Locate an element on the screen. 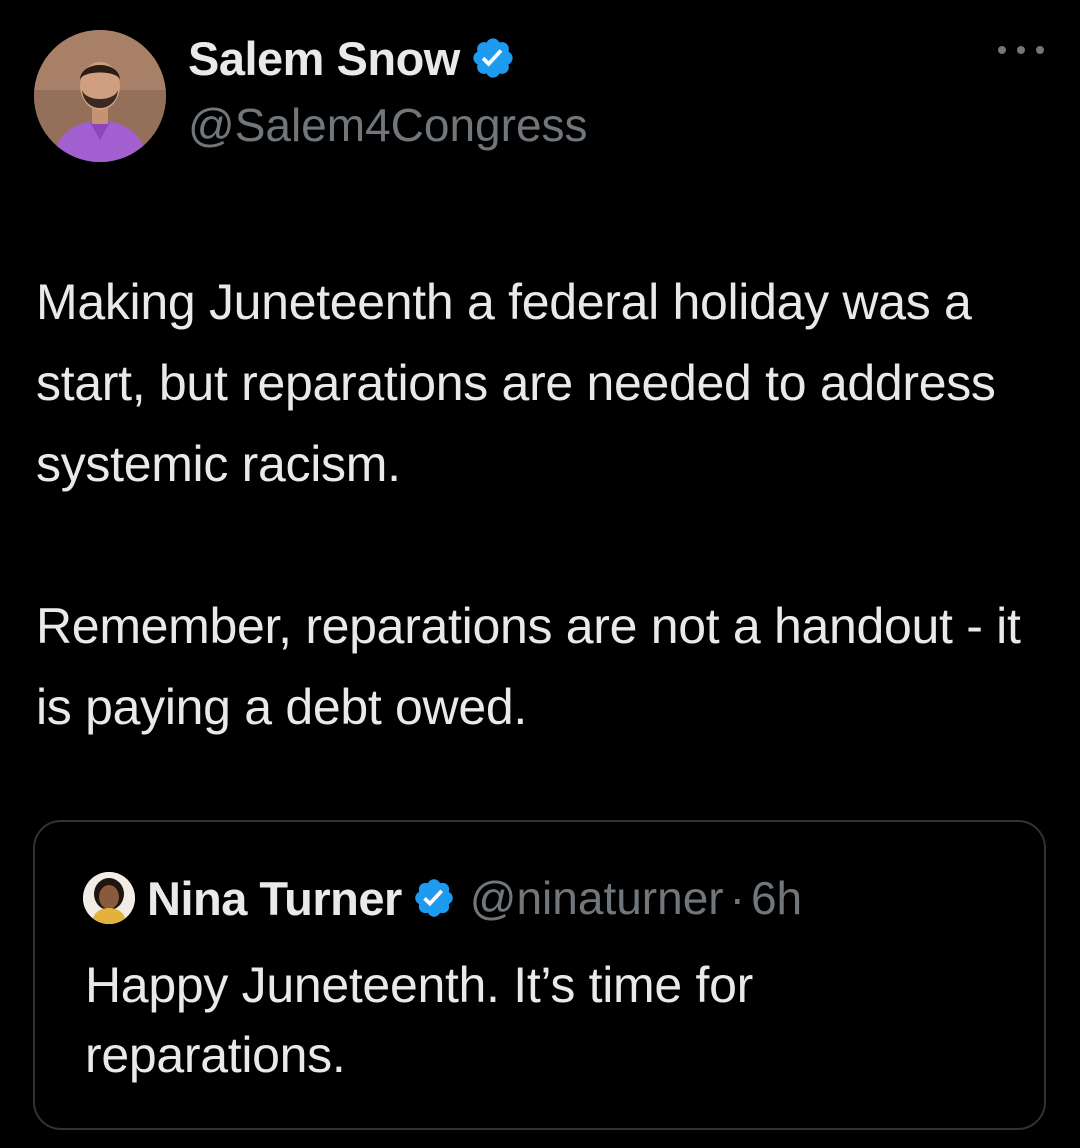 The width and height of the screenshot is (1080, 1148). author-handle: @Salem4Congress is located at coordinates (388, 125).